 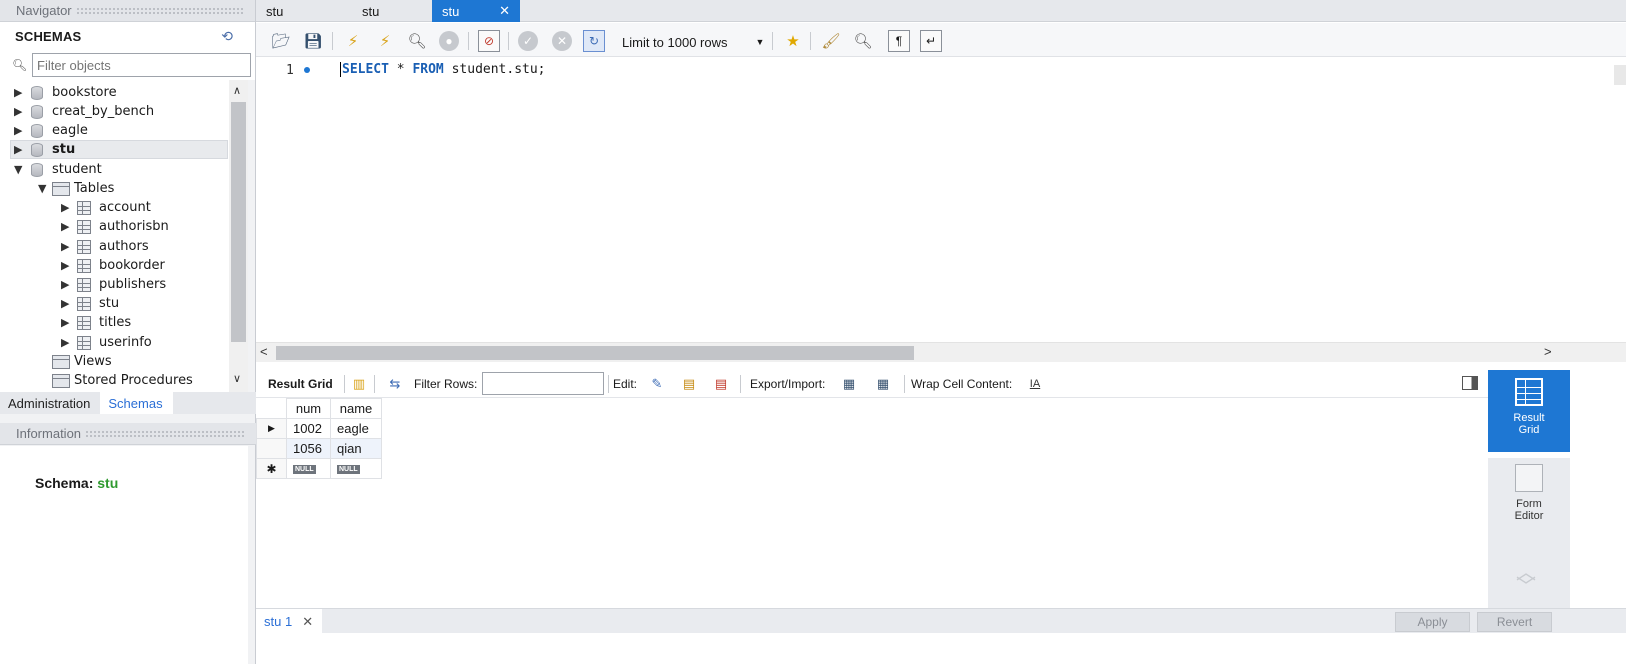 I want to click on delete-row-icon: ▤, so click(x=721, y=384).